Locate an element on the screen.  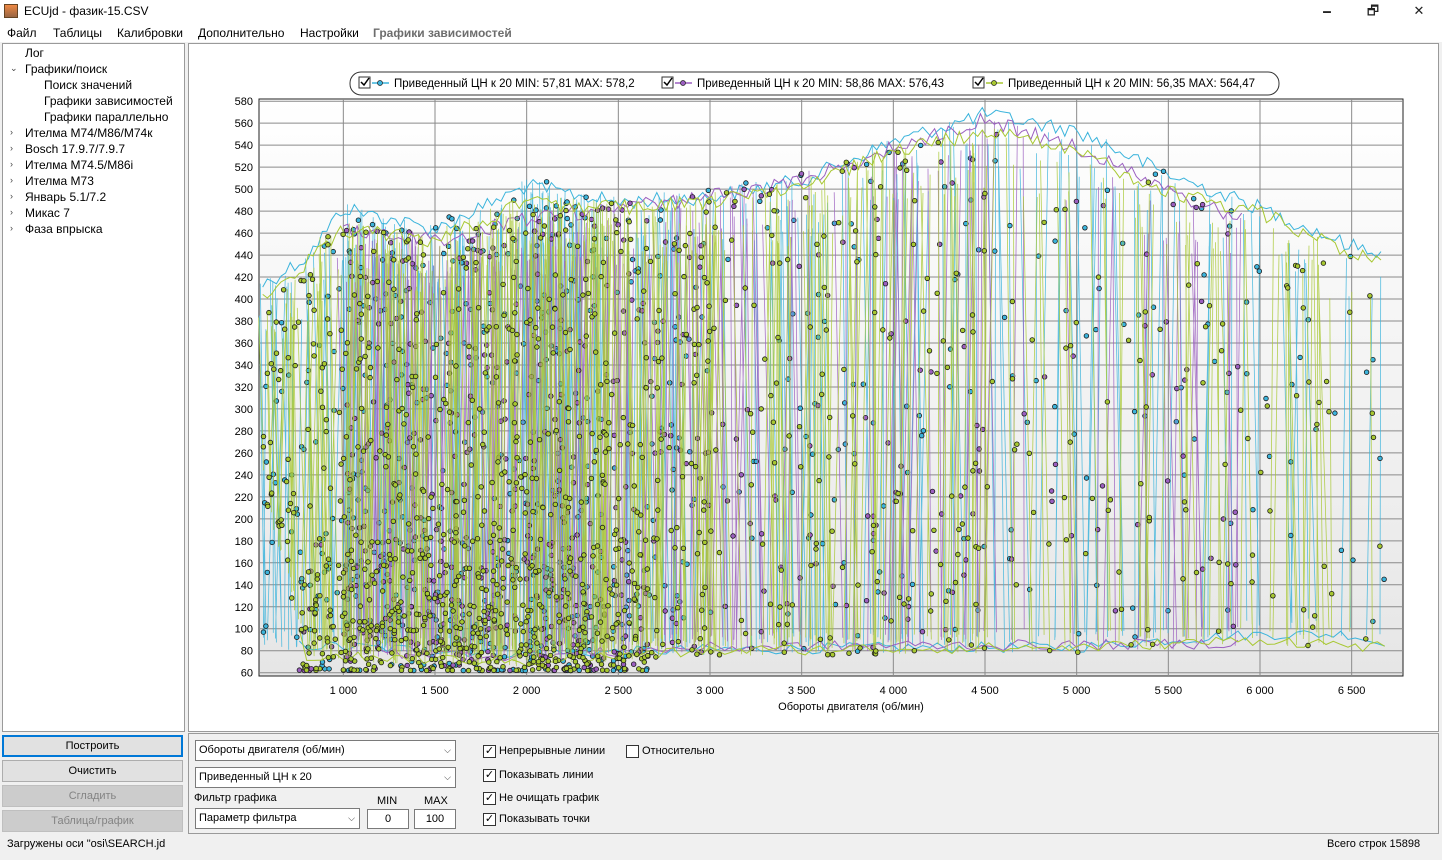
continuous-lines-checkbox: ✓ is located at coordinates (489, 751).